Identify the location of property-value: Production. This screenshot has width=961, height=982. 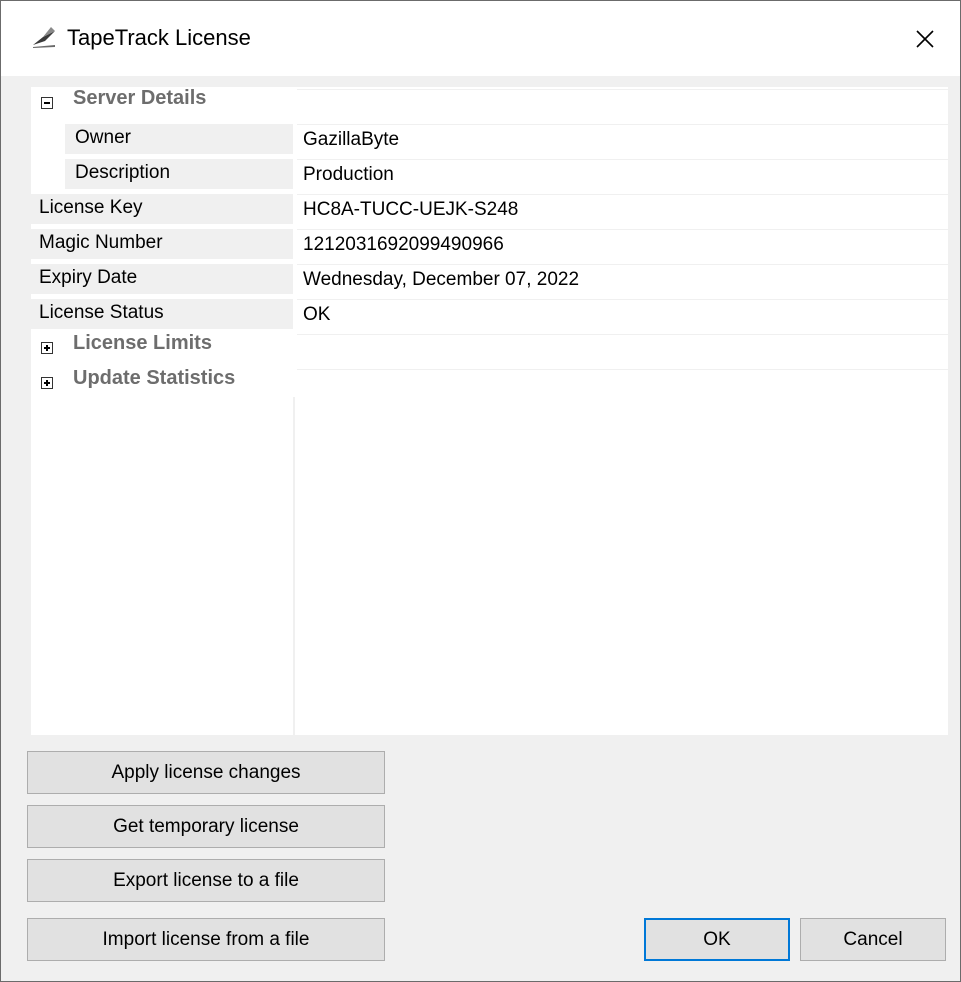
(622, 174).